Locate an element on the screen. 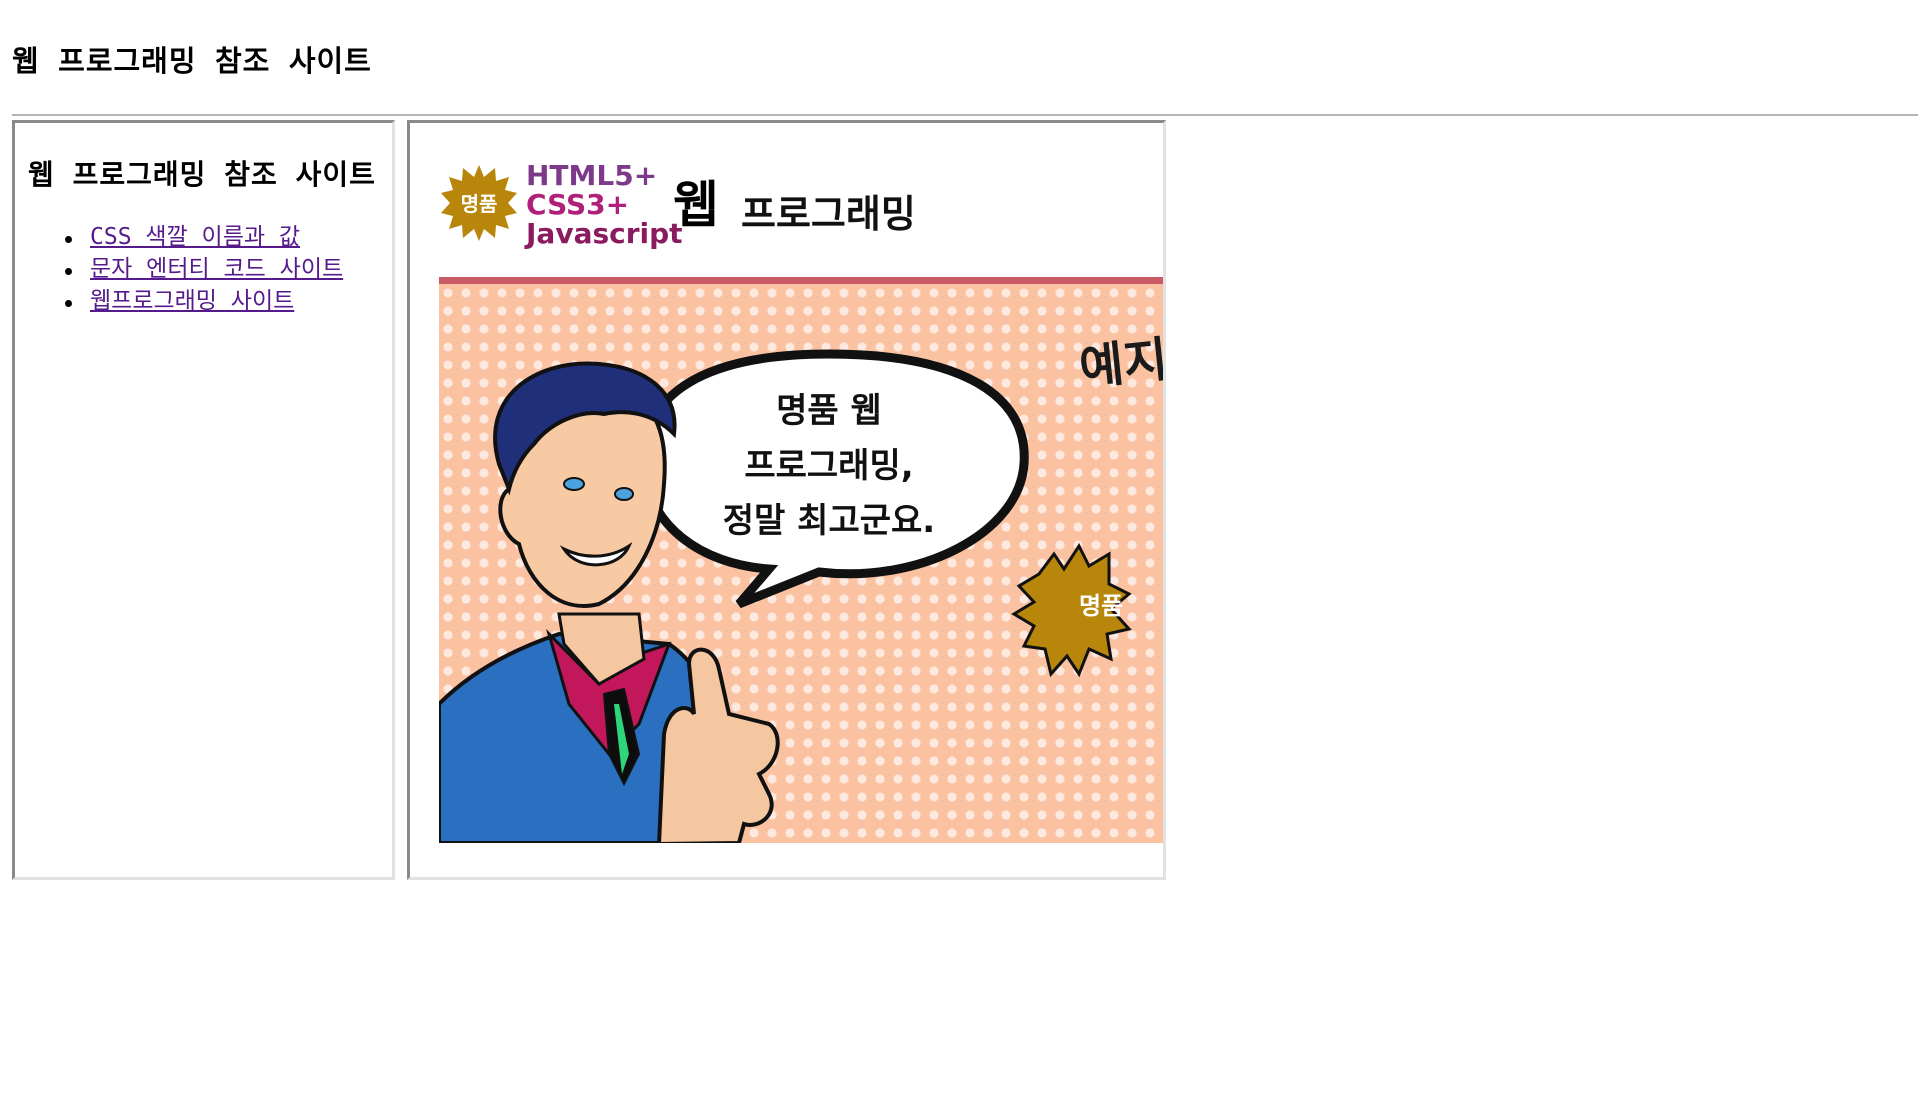  link-web-programming: 웹프로그래밍 사이트 is located at coordinates (192, 301).